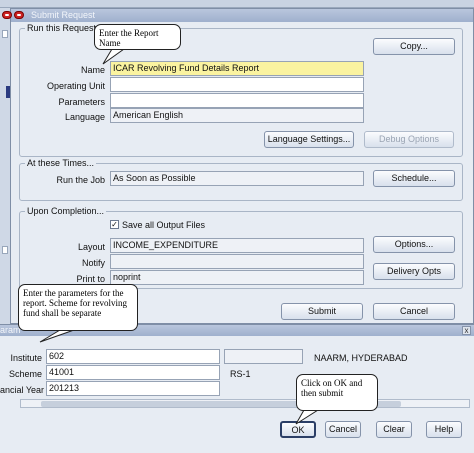 The width and height of the screenshot is (474, 453). I want to click on report-name-pointer, so click(114, 56).